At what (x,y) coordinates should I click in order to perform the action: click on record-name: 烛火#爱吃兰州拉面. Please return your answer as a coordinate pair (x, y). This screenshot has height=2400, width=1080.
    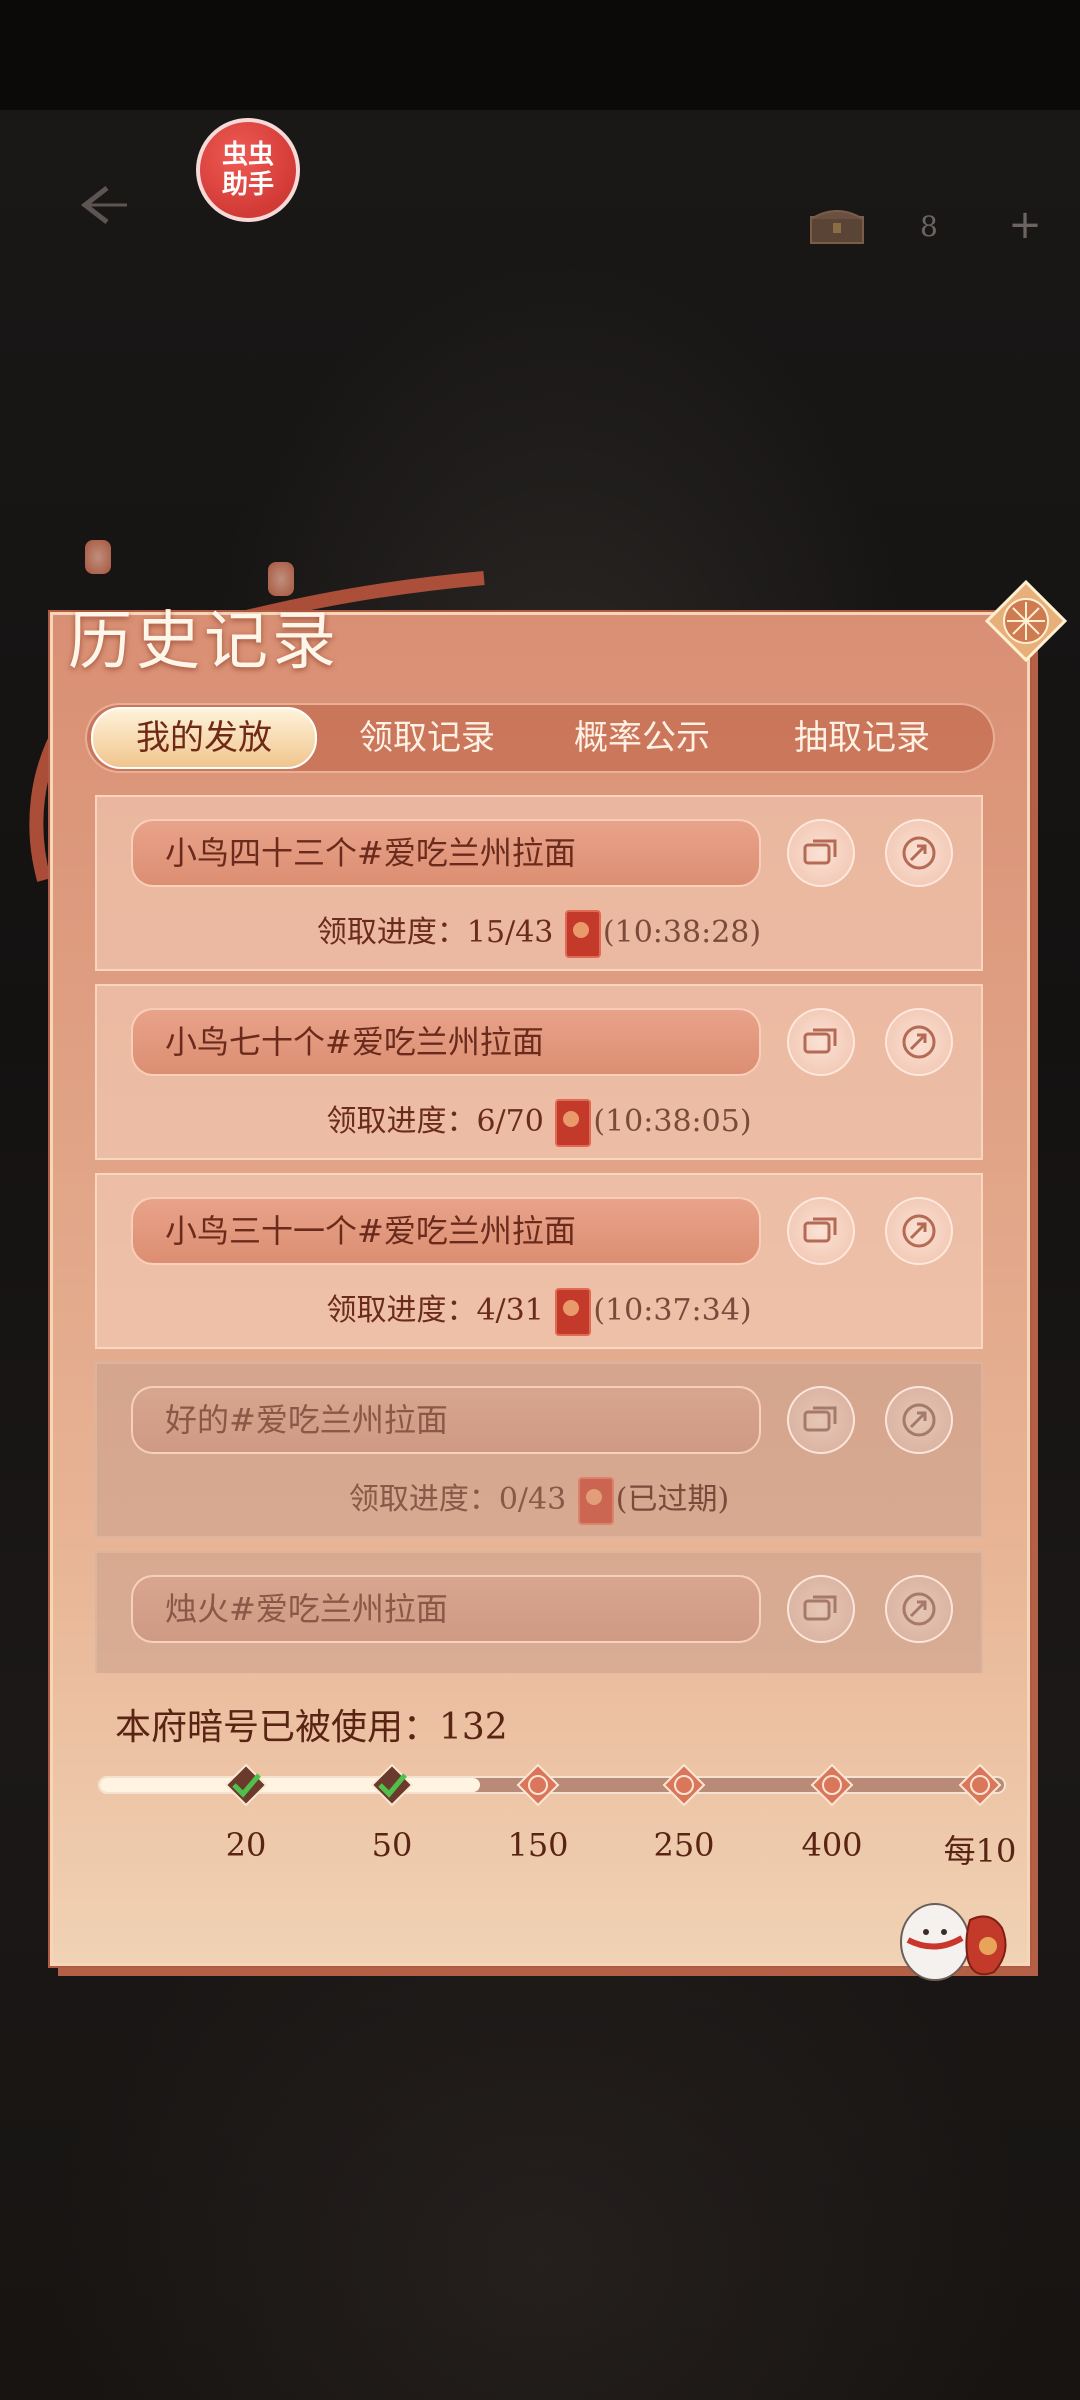
    Looking at the image, I should click on (446, 1609).